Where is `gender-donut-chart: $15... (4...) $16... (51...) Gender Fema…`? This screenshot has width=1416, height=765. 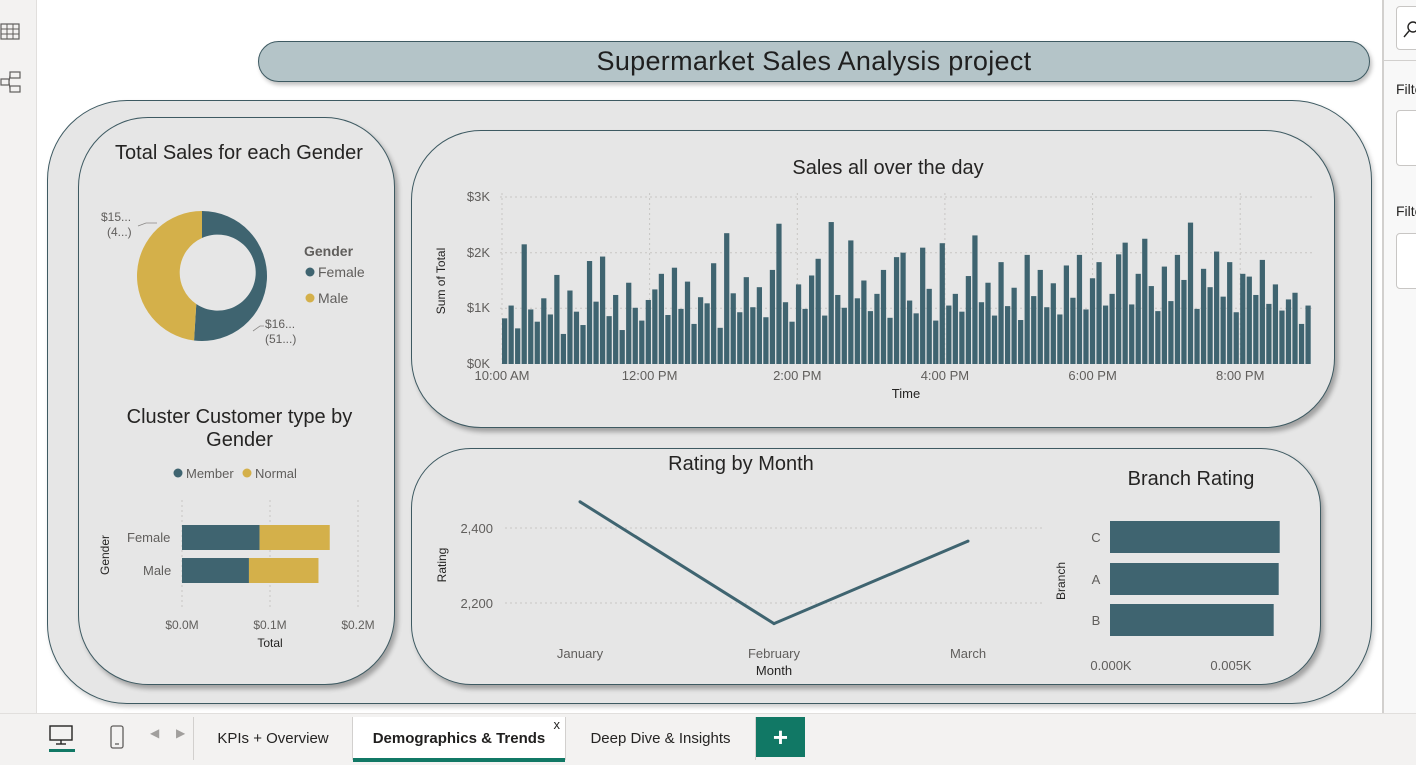 gender-donut-chart: $15... (4...) $16... (51...) Gender Fema… is located at coordinates (237, 275).